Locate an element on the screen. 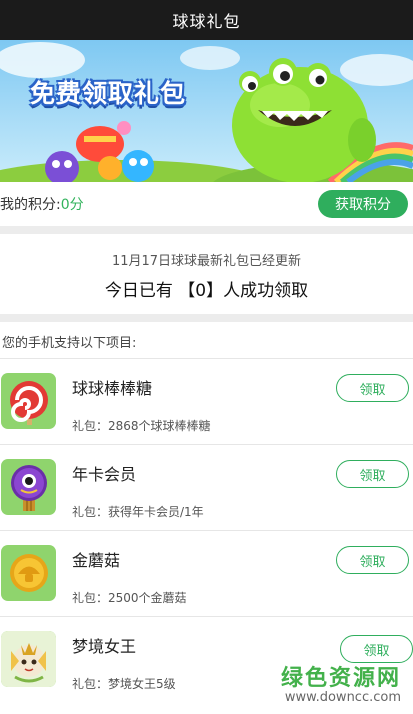 The width and height of the screenshot is (413, 714). update-notice: 11月17日球球最新礼包已经更新 今日已有 【0】人成功领取 is located at coordinates (206, 274).